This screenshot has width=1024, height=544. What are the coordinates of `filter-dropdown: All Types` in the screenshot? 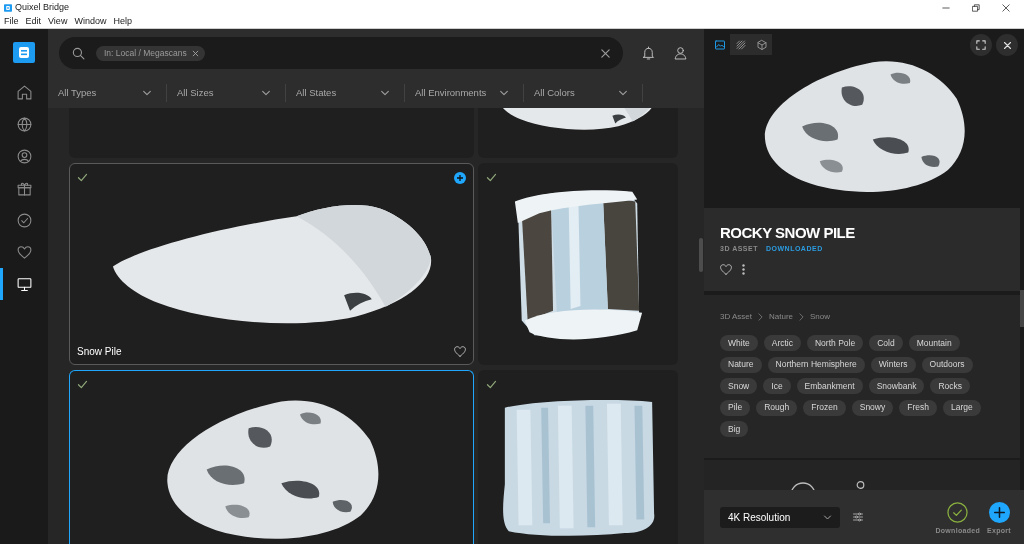 It's located at (107, 92).